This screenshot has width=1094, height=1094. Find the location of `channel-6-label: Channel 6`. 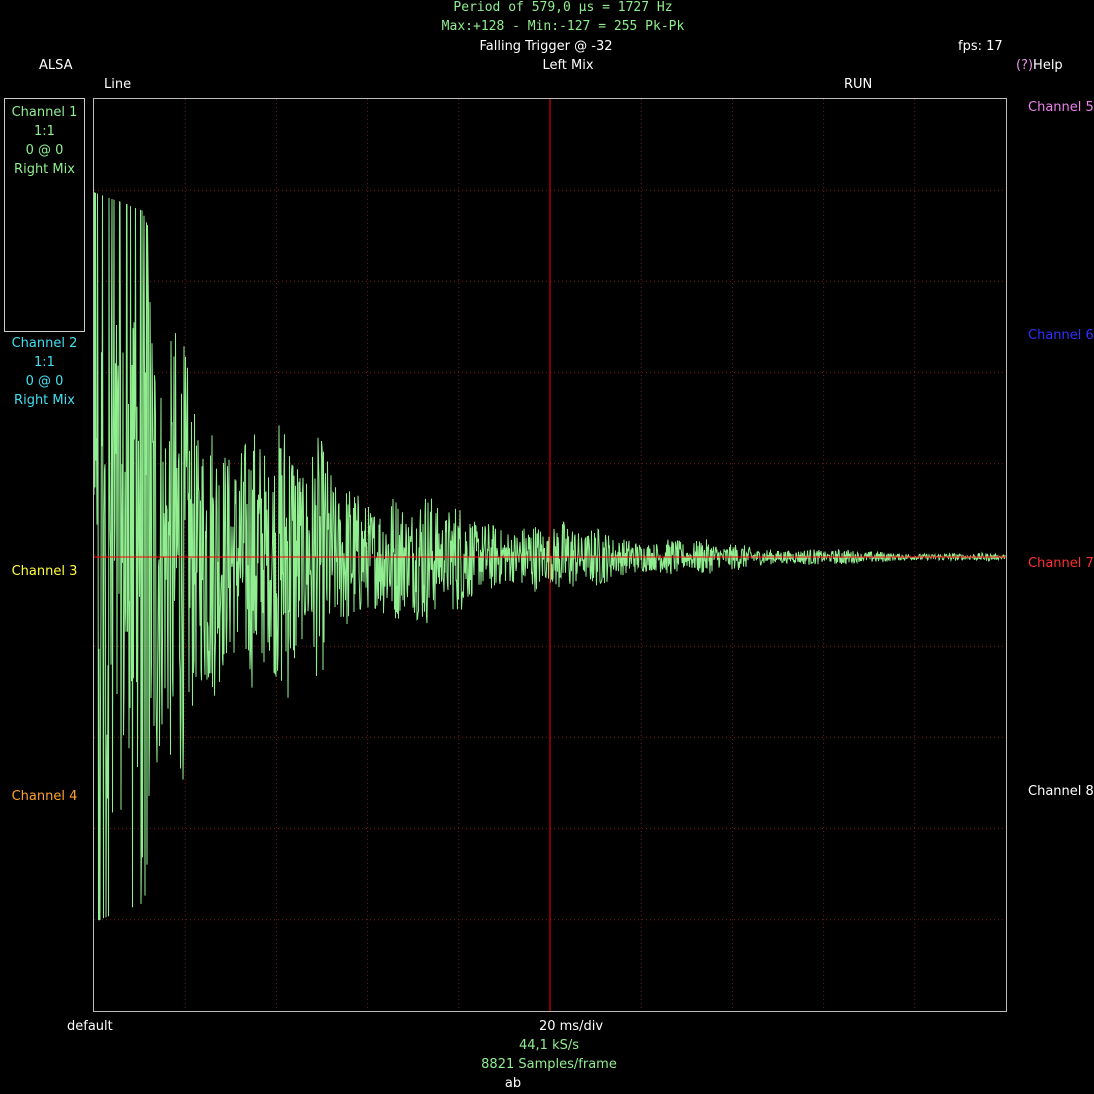

channel-6-label: Channel 6 is located at coordinates (1061, 335).